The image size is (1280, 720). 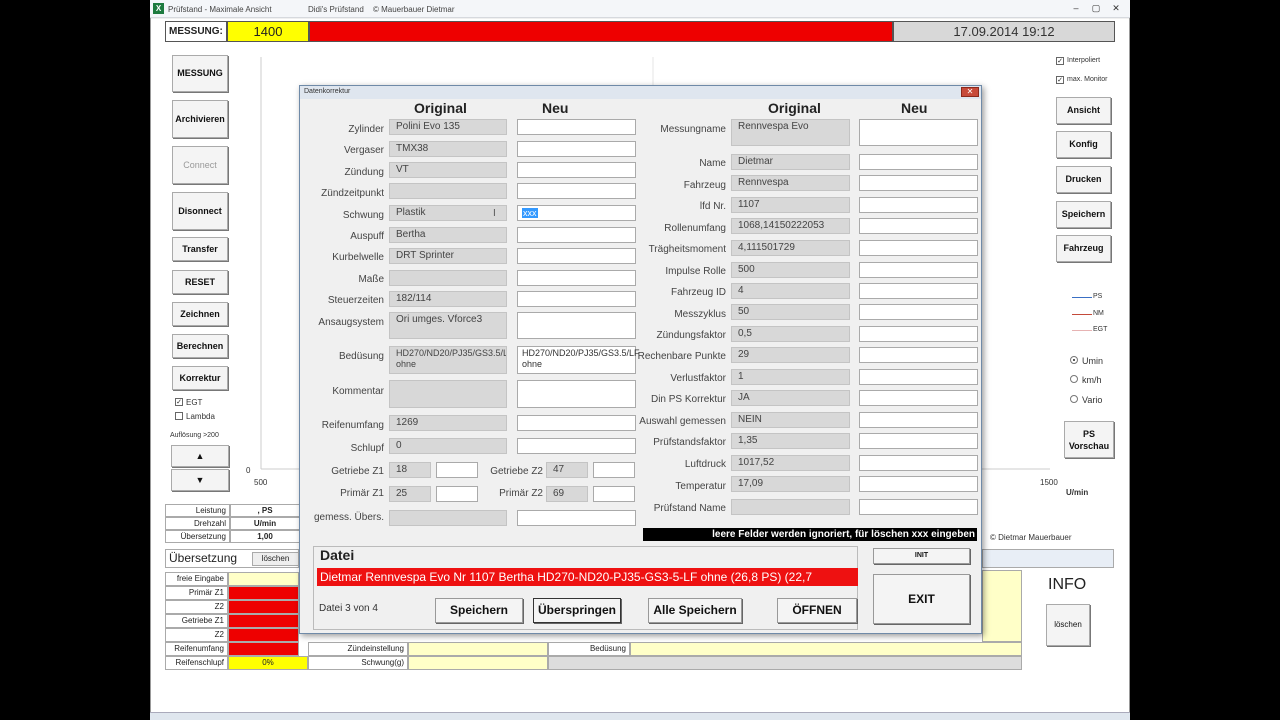 What do you see at coordinates (576, 149) in the screenshot?
I see `vergaser-neu-input` at bounding box center [576, 149].